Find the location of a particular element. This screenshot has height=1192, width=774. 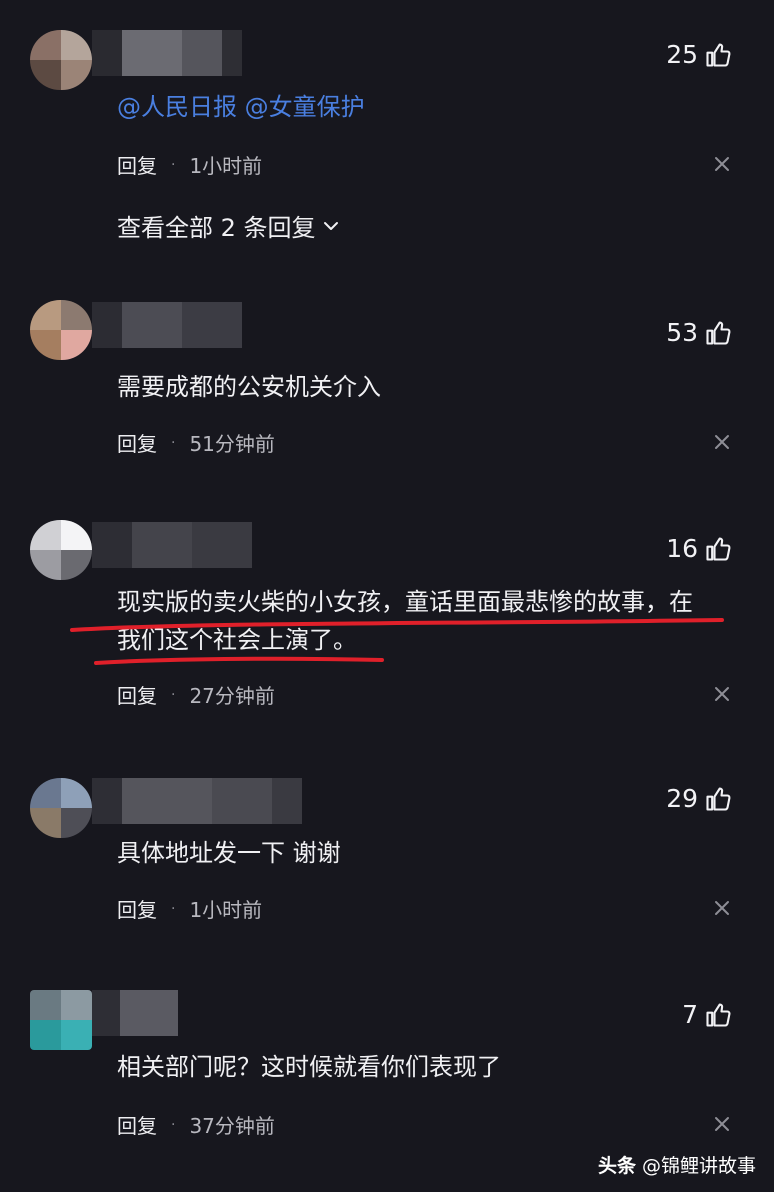

chevron-down-icon is located at coordinates (331, 226).